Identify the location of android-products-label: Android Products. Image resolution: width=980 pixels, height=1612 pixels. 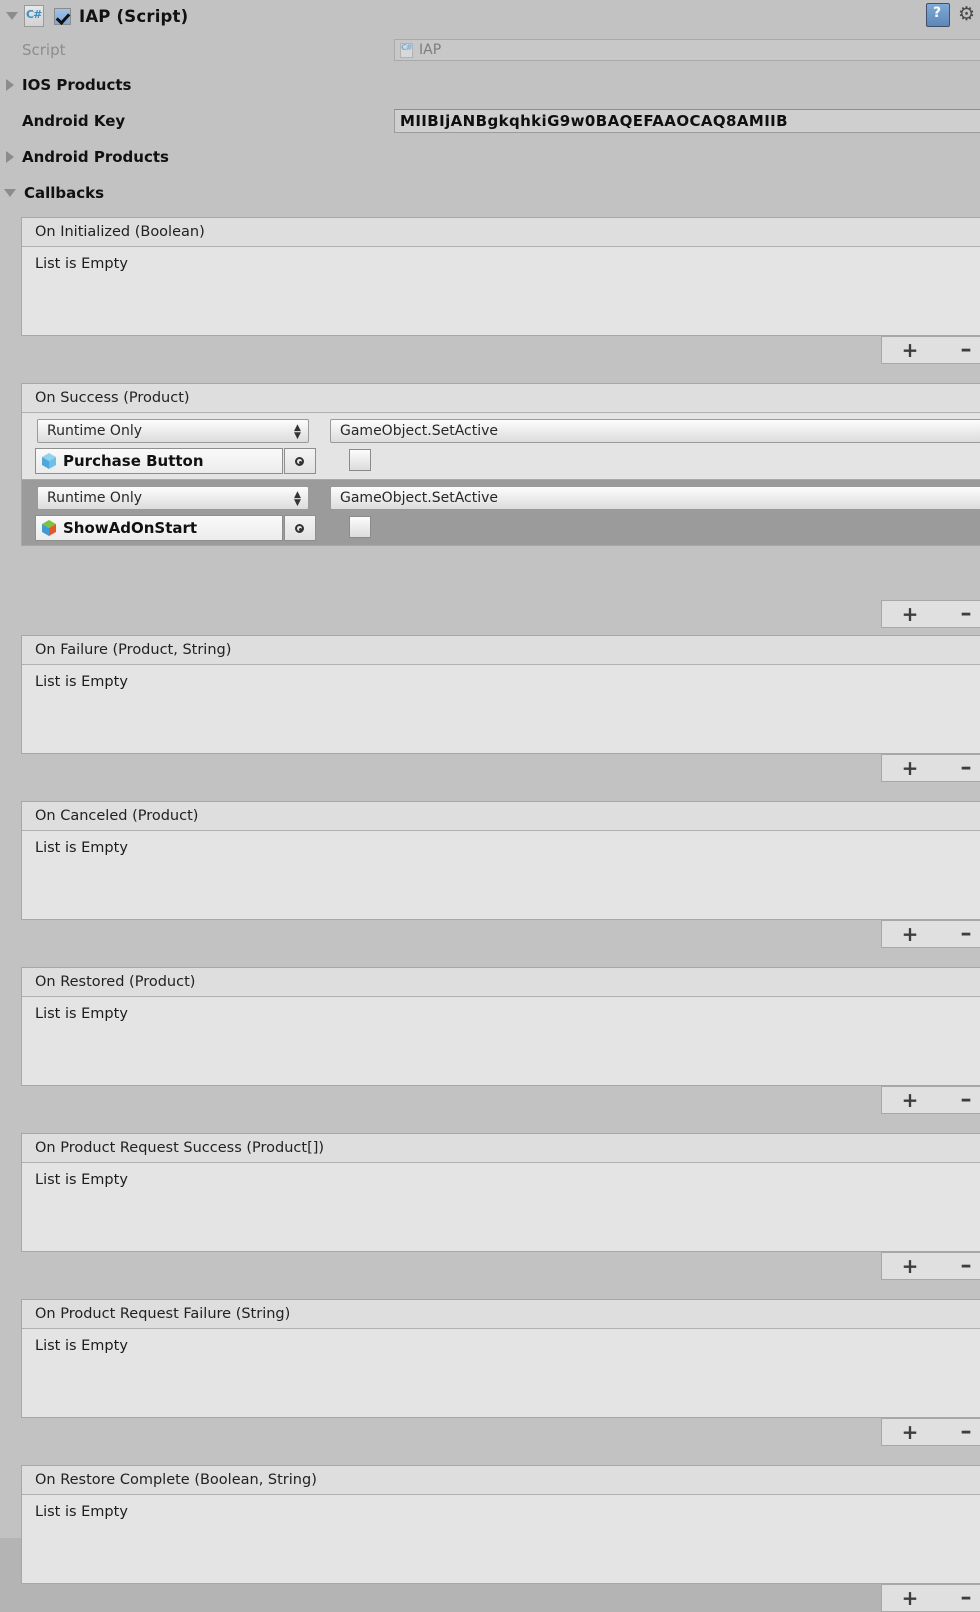
(95, 157).